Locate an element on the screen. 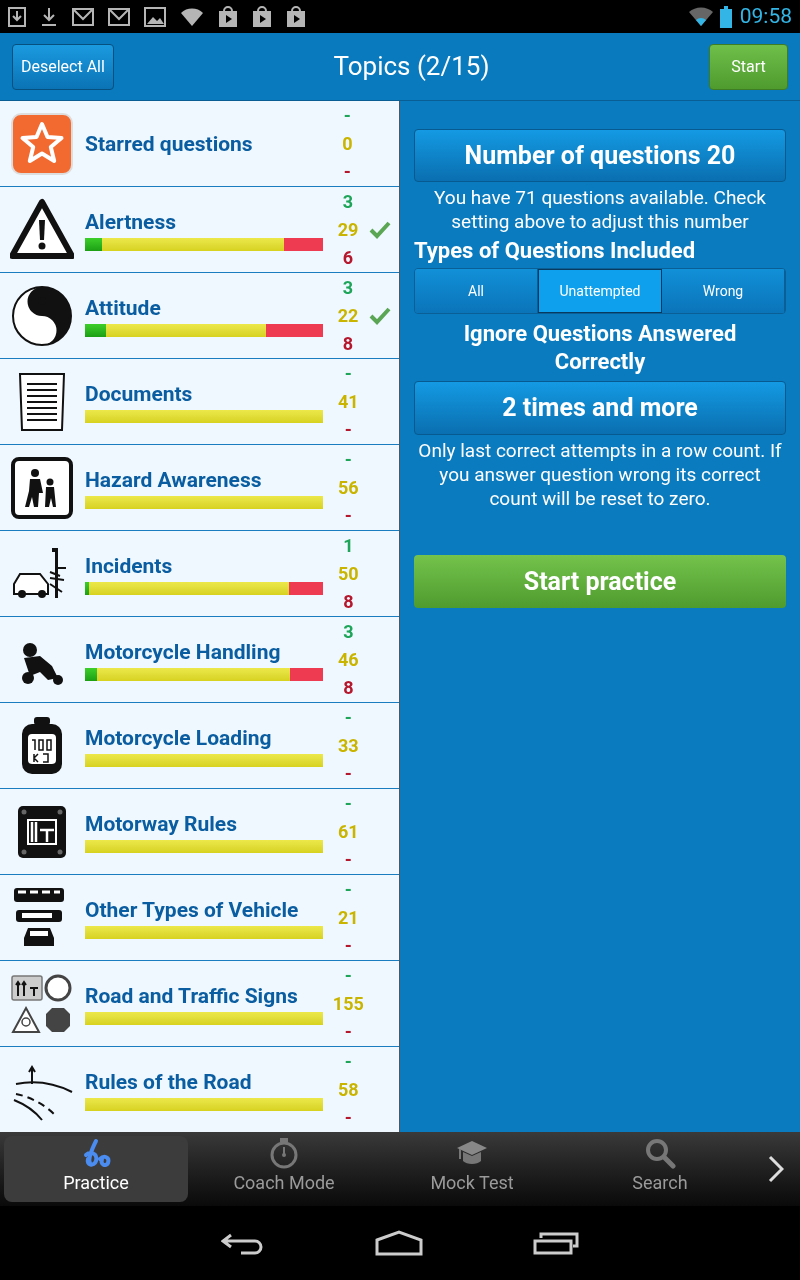  wifi-icon is located at coordinates (700, 16).